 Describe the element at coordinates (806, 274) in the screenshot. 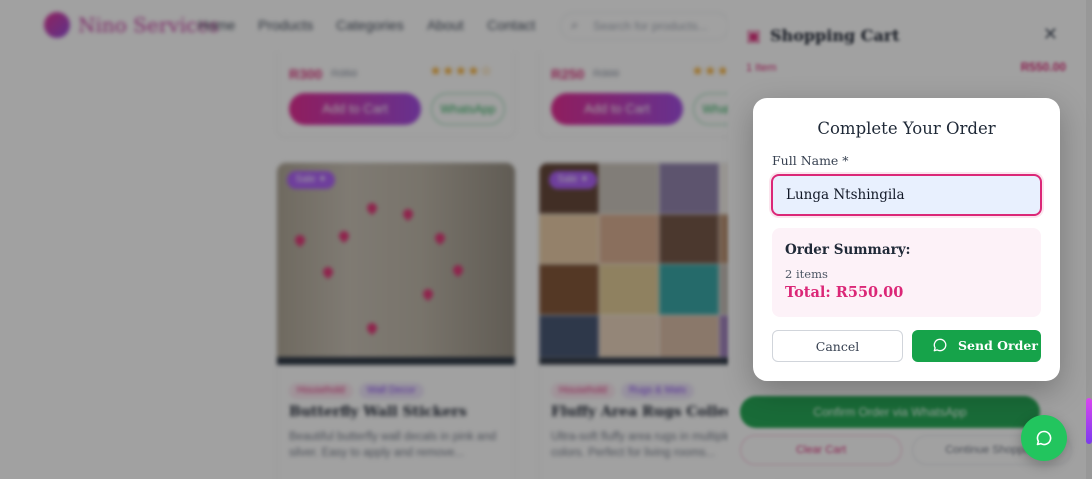

I see `order-item-count: 2 items` at that location.